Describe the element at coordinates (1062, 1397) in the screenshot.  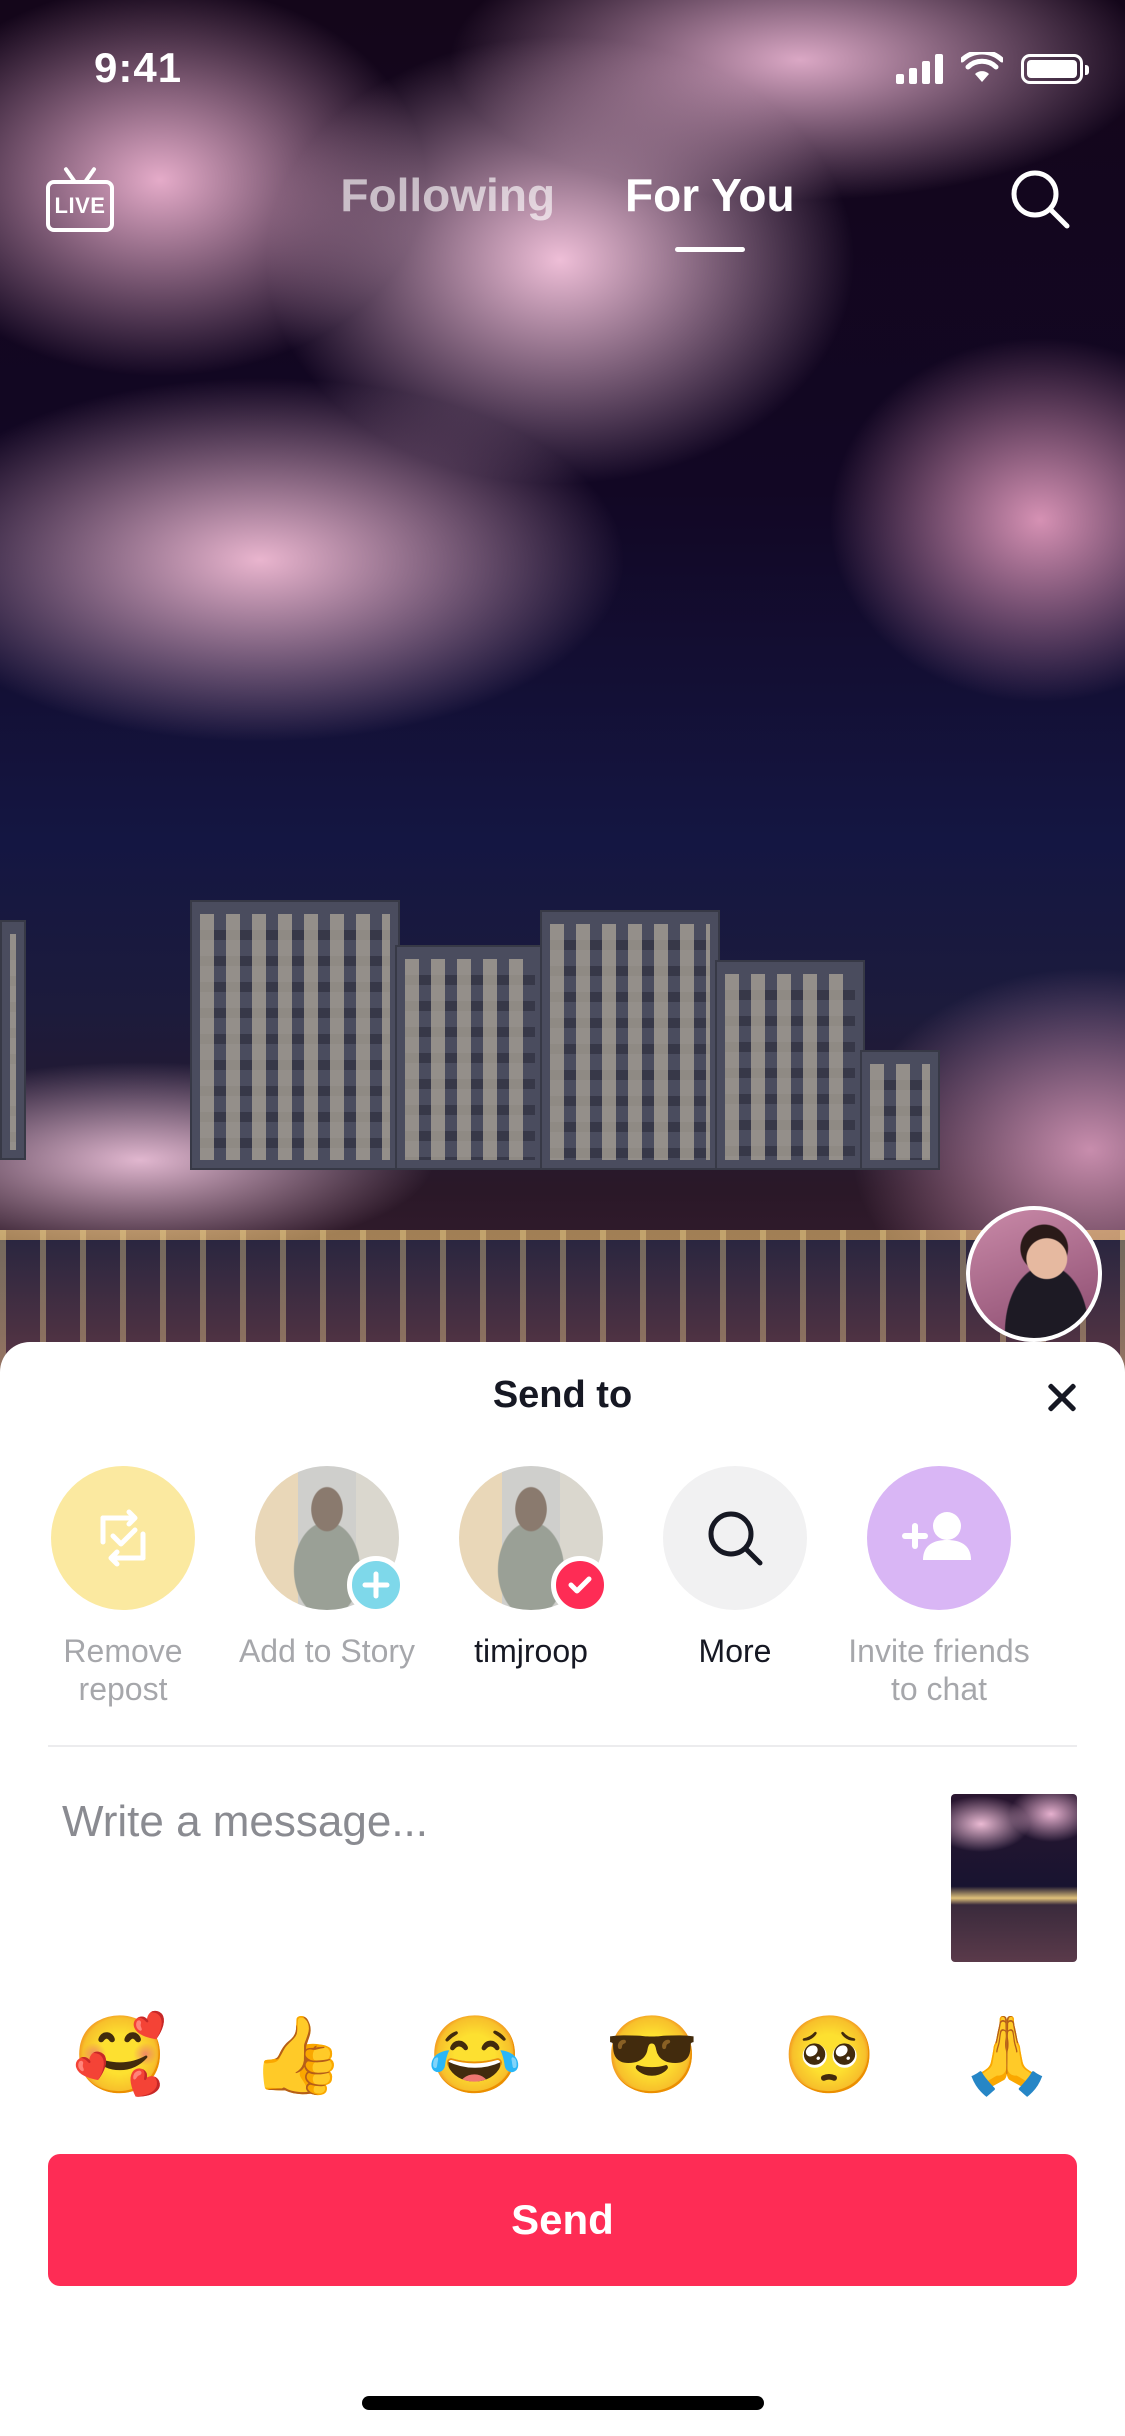
I see `close-button` at that location.